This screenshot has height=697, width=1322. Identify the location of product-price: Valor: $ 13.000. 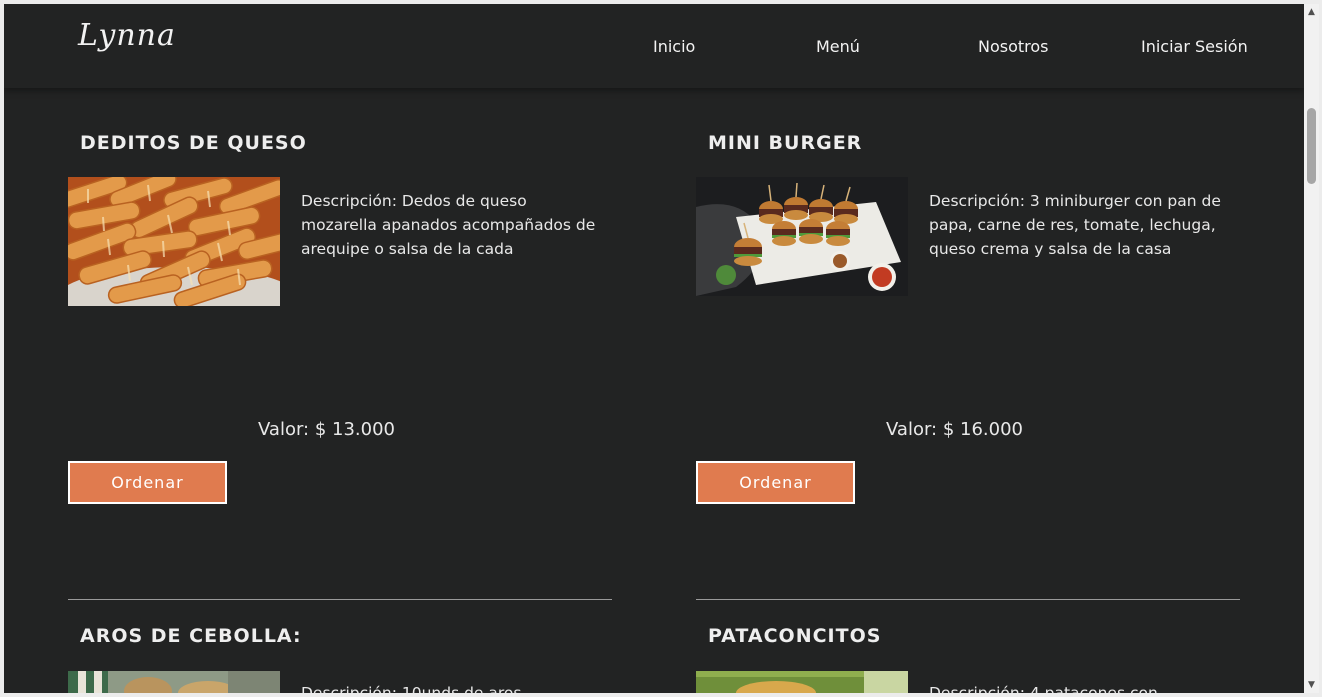
(326, 429).